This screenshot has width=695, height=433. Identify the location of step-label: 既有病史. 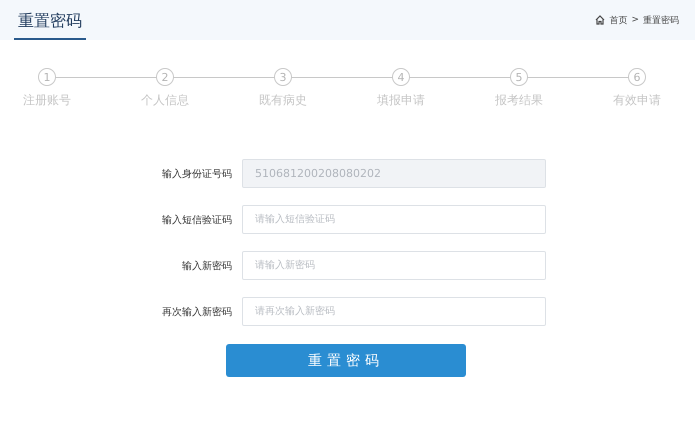
(283, 100).